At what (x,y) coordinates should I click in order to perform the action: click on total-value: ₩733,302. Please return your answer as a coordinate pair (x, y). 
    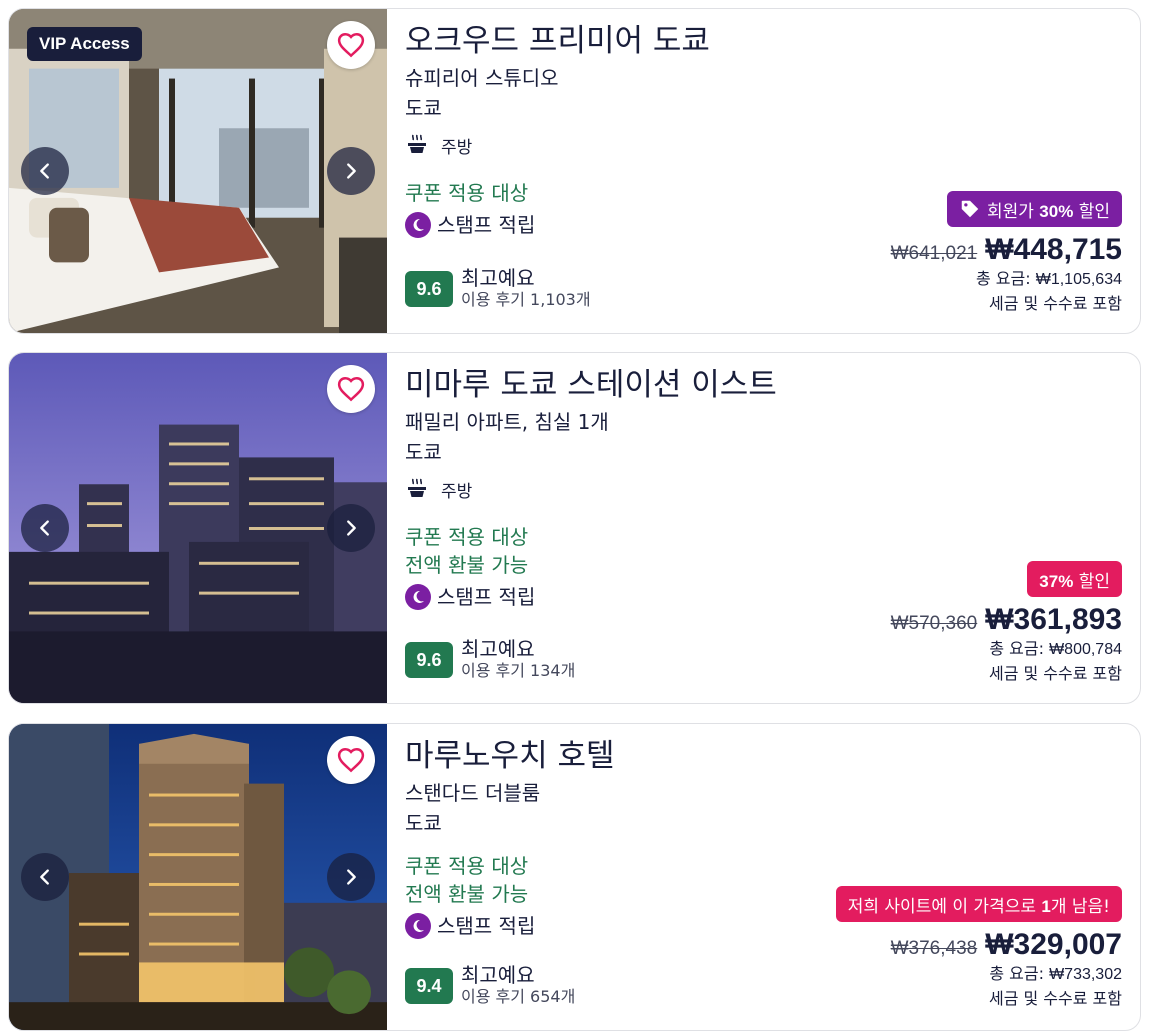
    Looking at the image, I should click on (1085, 974).